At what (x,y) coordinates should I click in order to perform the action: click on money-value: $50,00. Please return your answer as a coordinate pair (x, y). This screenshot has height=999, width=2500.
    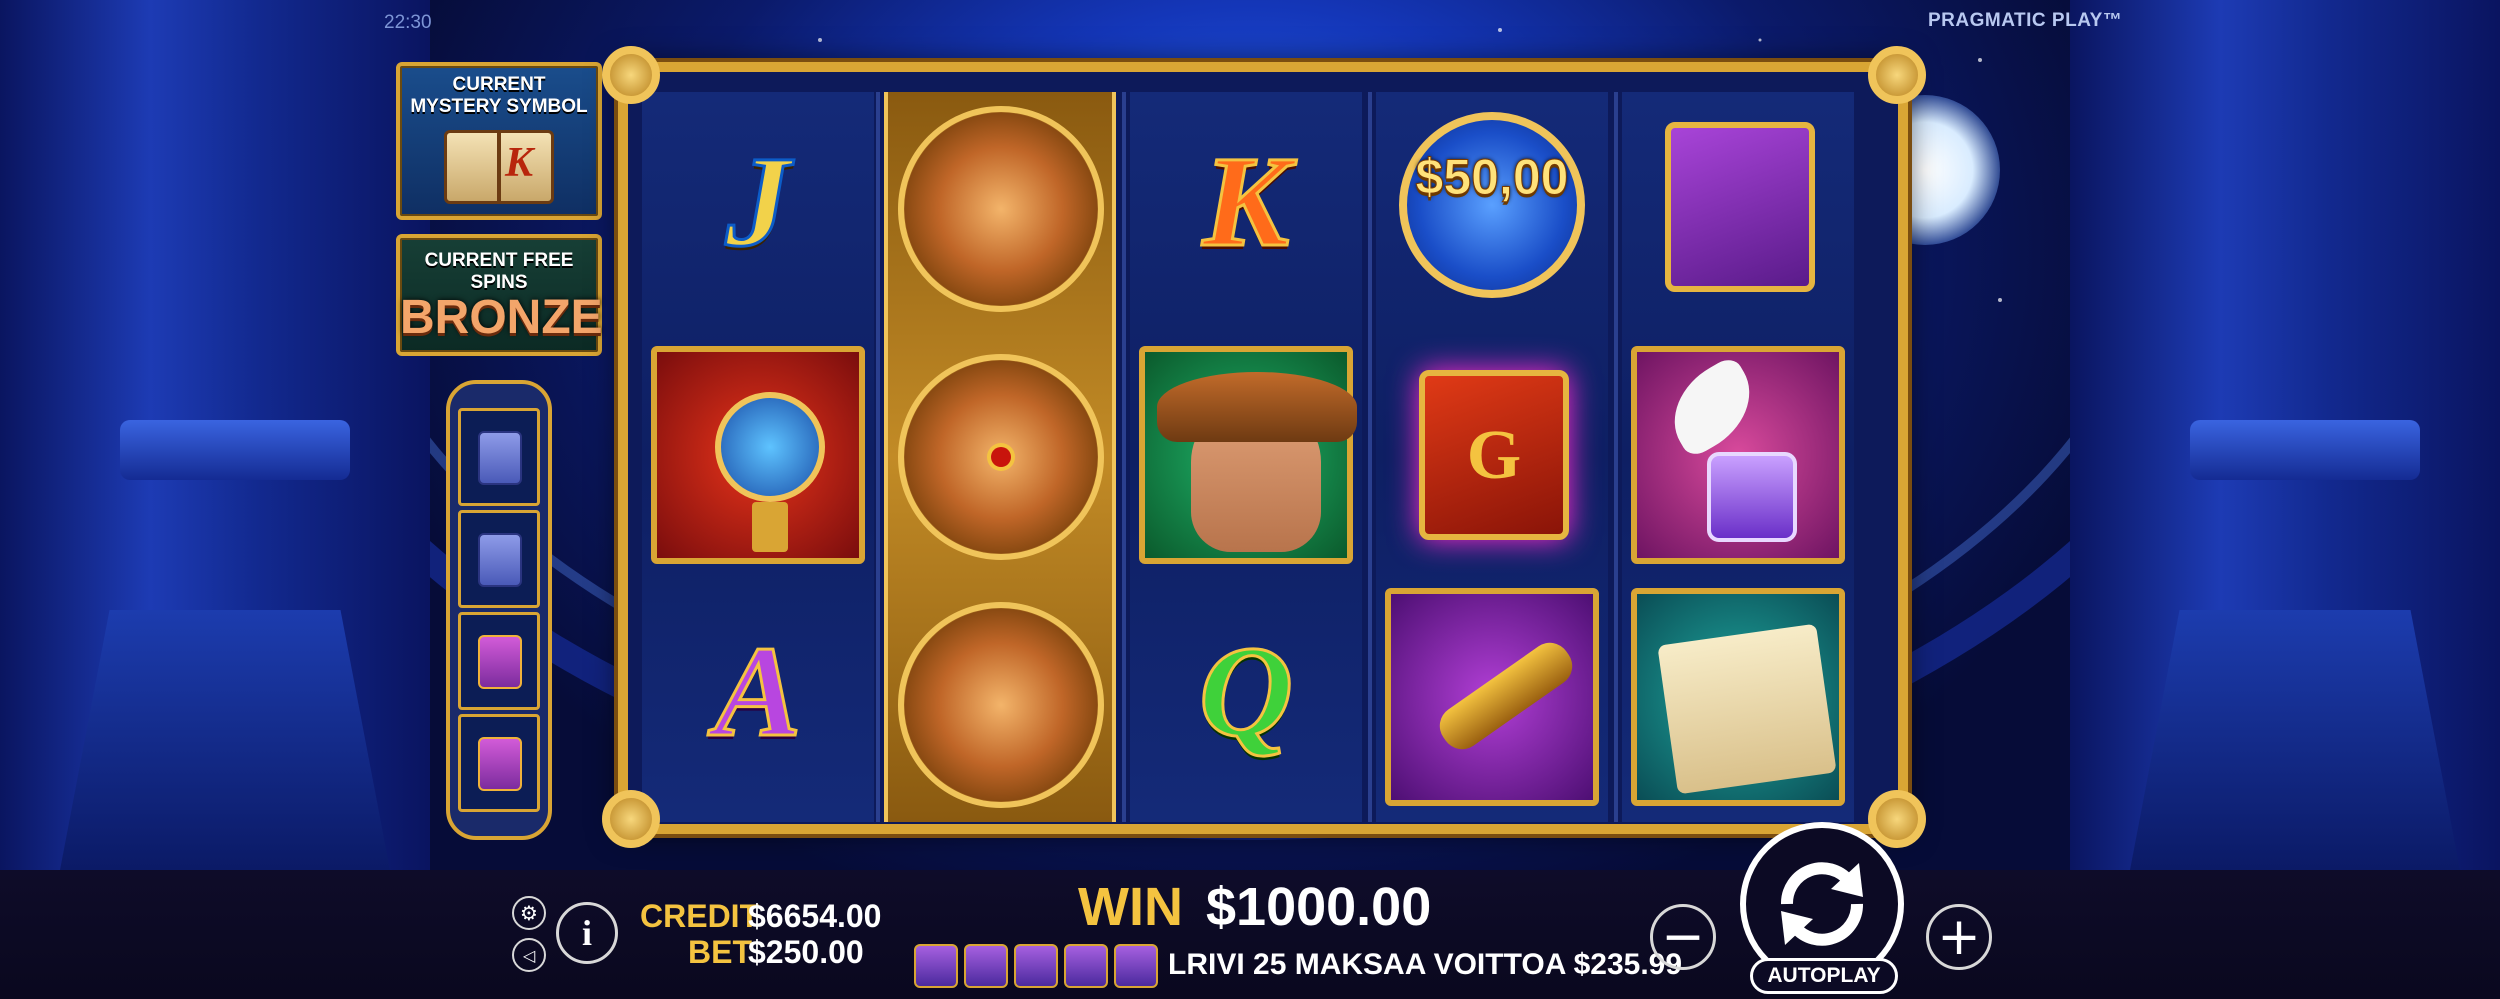
    Looking at the image, I should click on (1492, 177).